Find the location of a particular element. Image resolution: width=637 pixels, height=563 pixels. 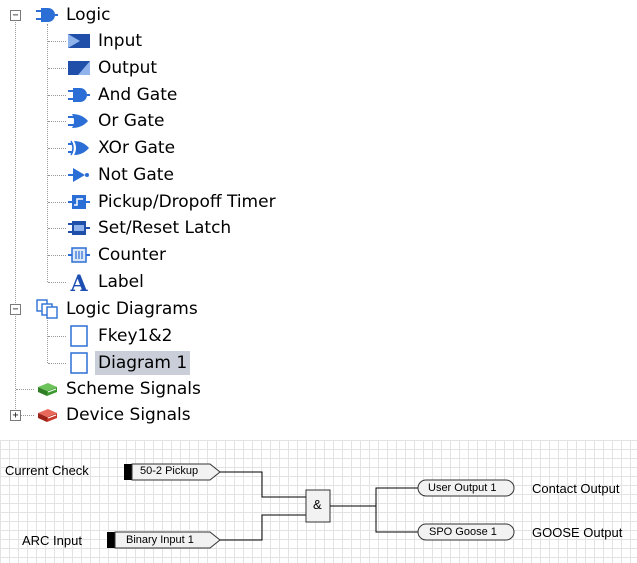

green-book-icon is located at coordinates (47, 389).